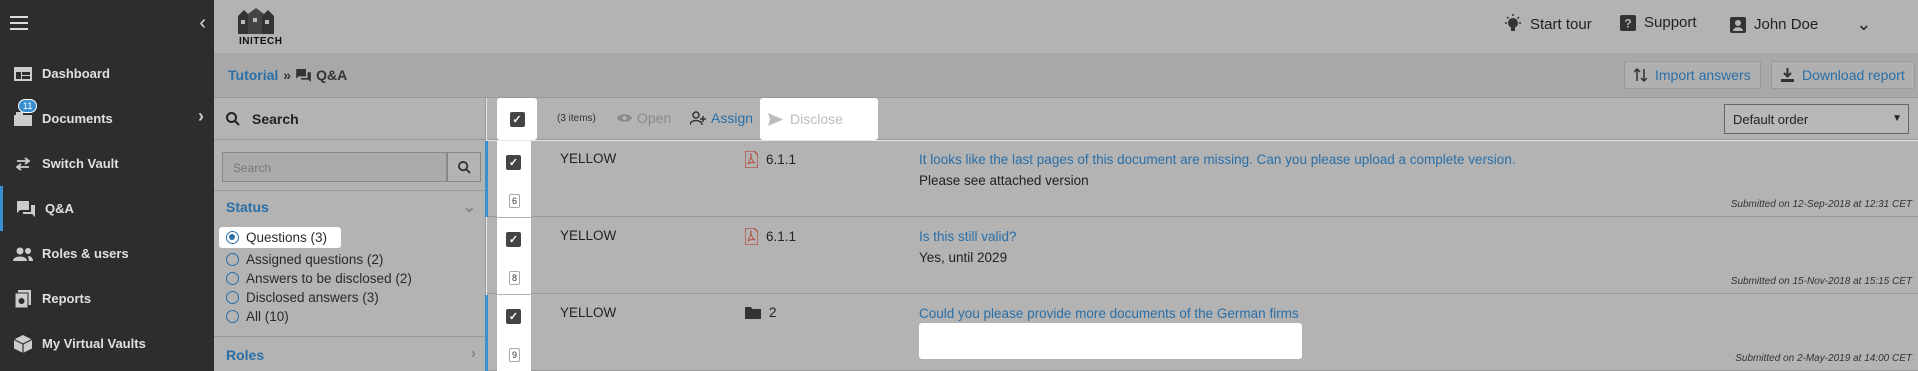 The width and height of the screenshot is (1918, 371). I want to click on status-section-header: Status ⌄, so click(350, 205).